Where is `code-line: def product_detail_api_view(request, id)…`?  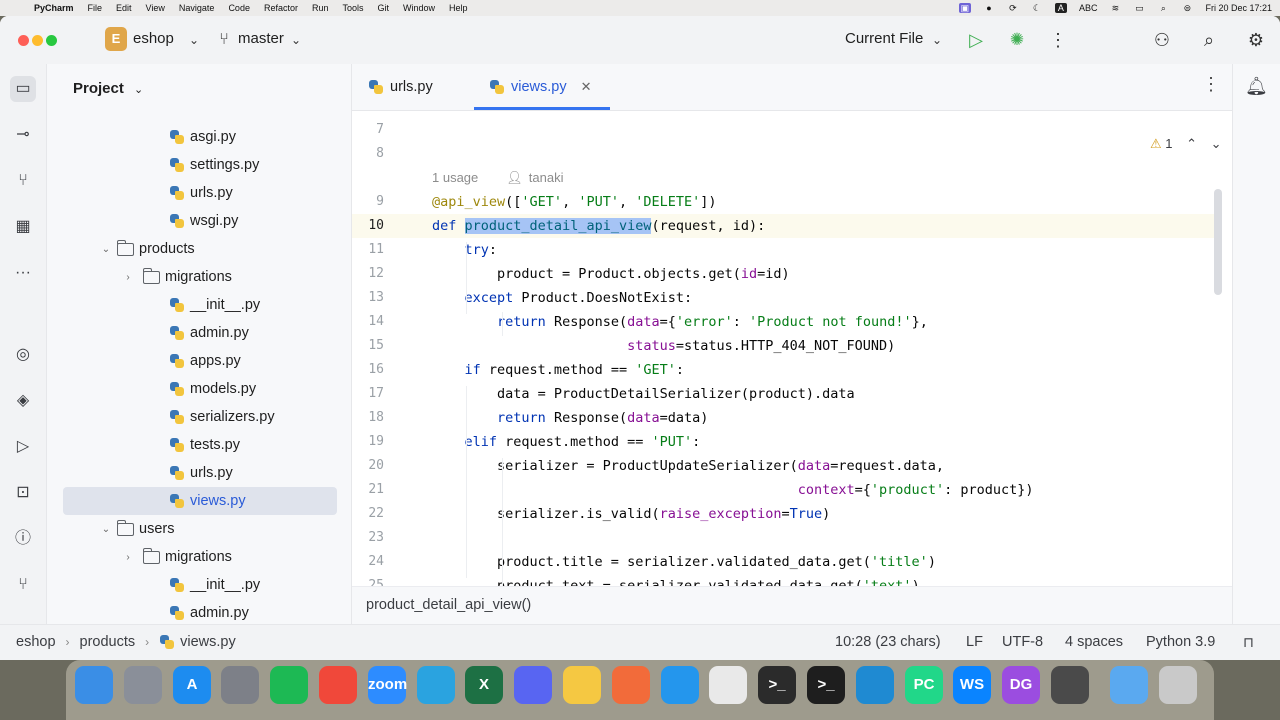 code-line: def product_detail_api_view(request, id)… is located at coordinates (598, 226).